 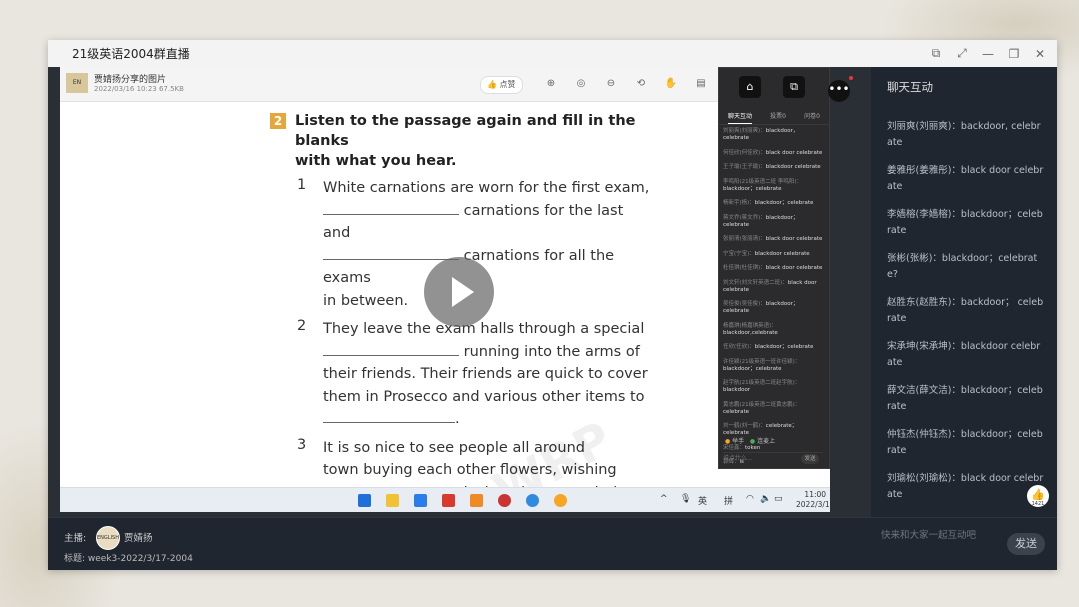 What do you see at coordinates (964, 543) in the screenshot?
I see `chat-input-area: 快来和大家一起互动吧 发送` at bounding box center [964, 543].